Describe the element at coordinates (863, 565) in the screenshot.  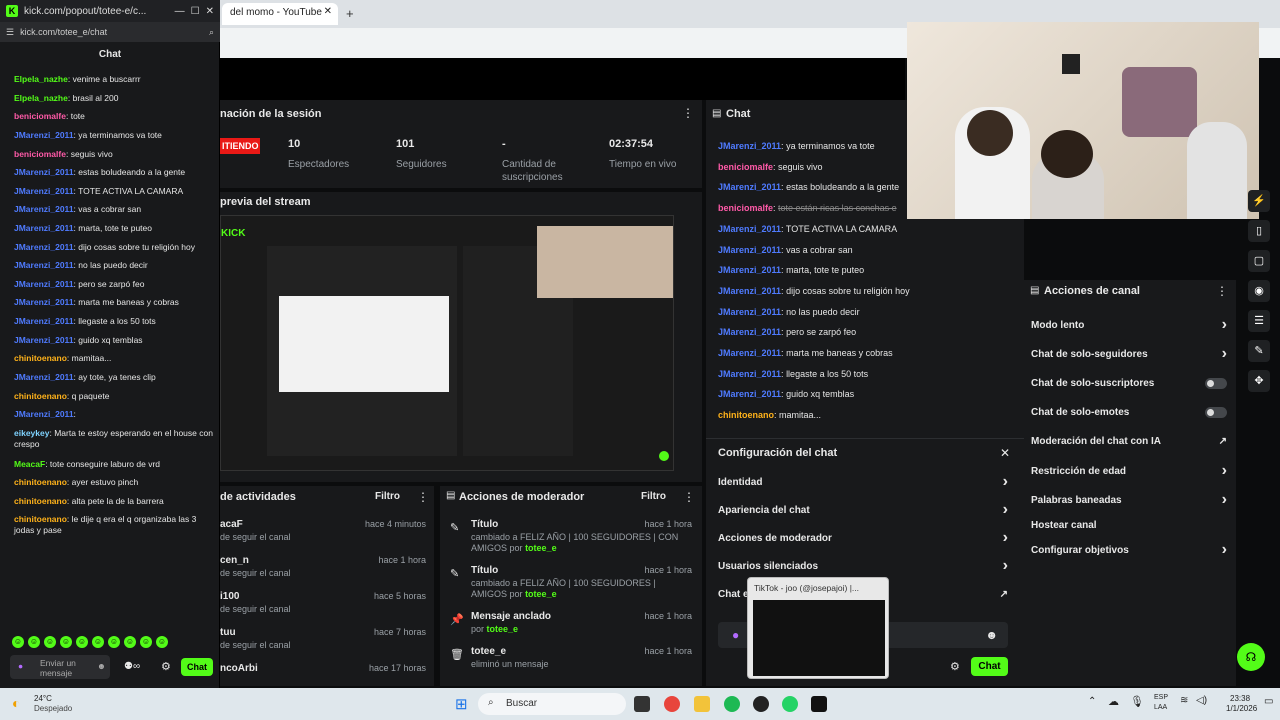
I see `chat-config-item: Usuarios silenciados ›` at that location.